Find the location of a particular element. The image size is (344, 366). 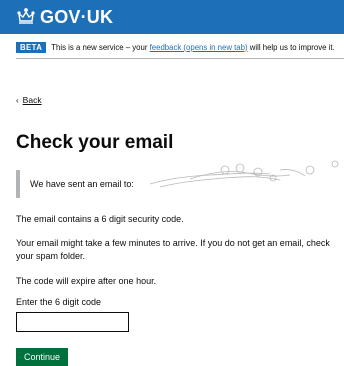

govuk-logo-link: GOV·UK is located at coordinates (64, 17).